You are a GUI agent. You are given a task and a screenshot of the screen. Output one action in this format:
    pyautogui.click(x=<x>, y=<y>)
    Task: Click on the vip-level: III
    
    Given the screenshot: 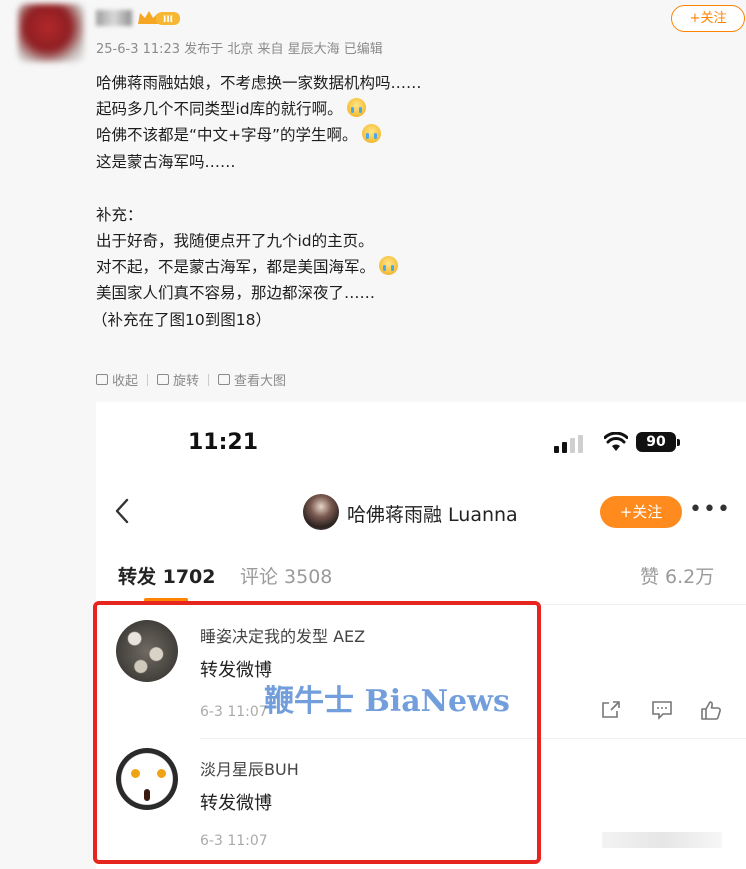 What is the action you would take?
    pyautogui.click(x=168, y=20)
    